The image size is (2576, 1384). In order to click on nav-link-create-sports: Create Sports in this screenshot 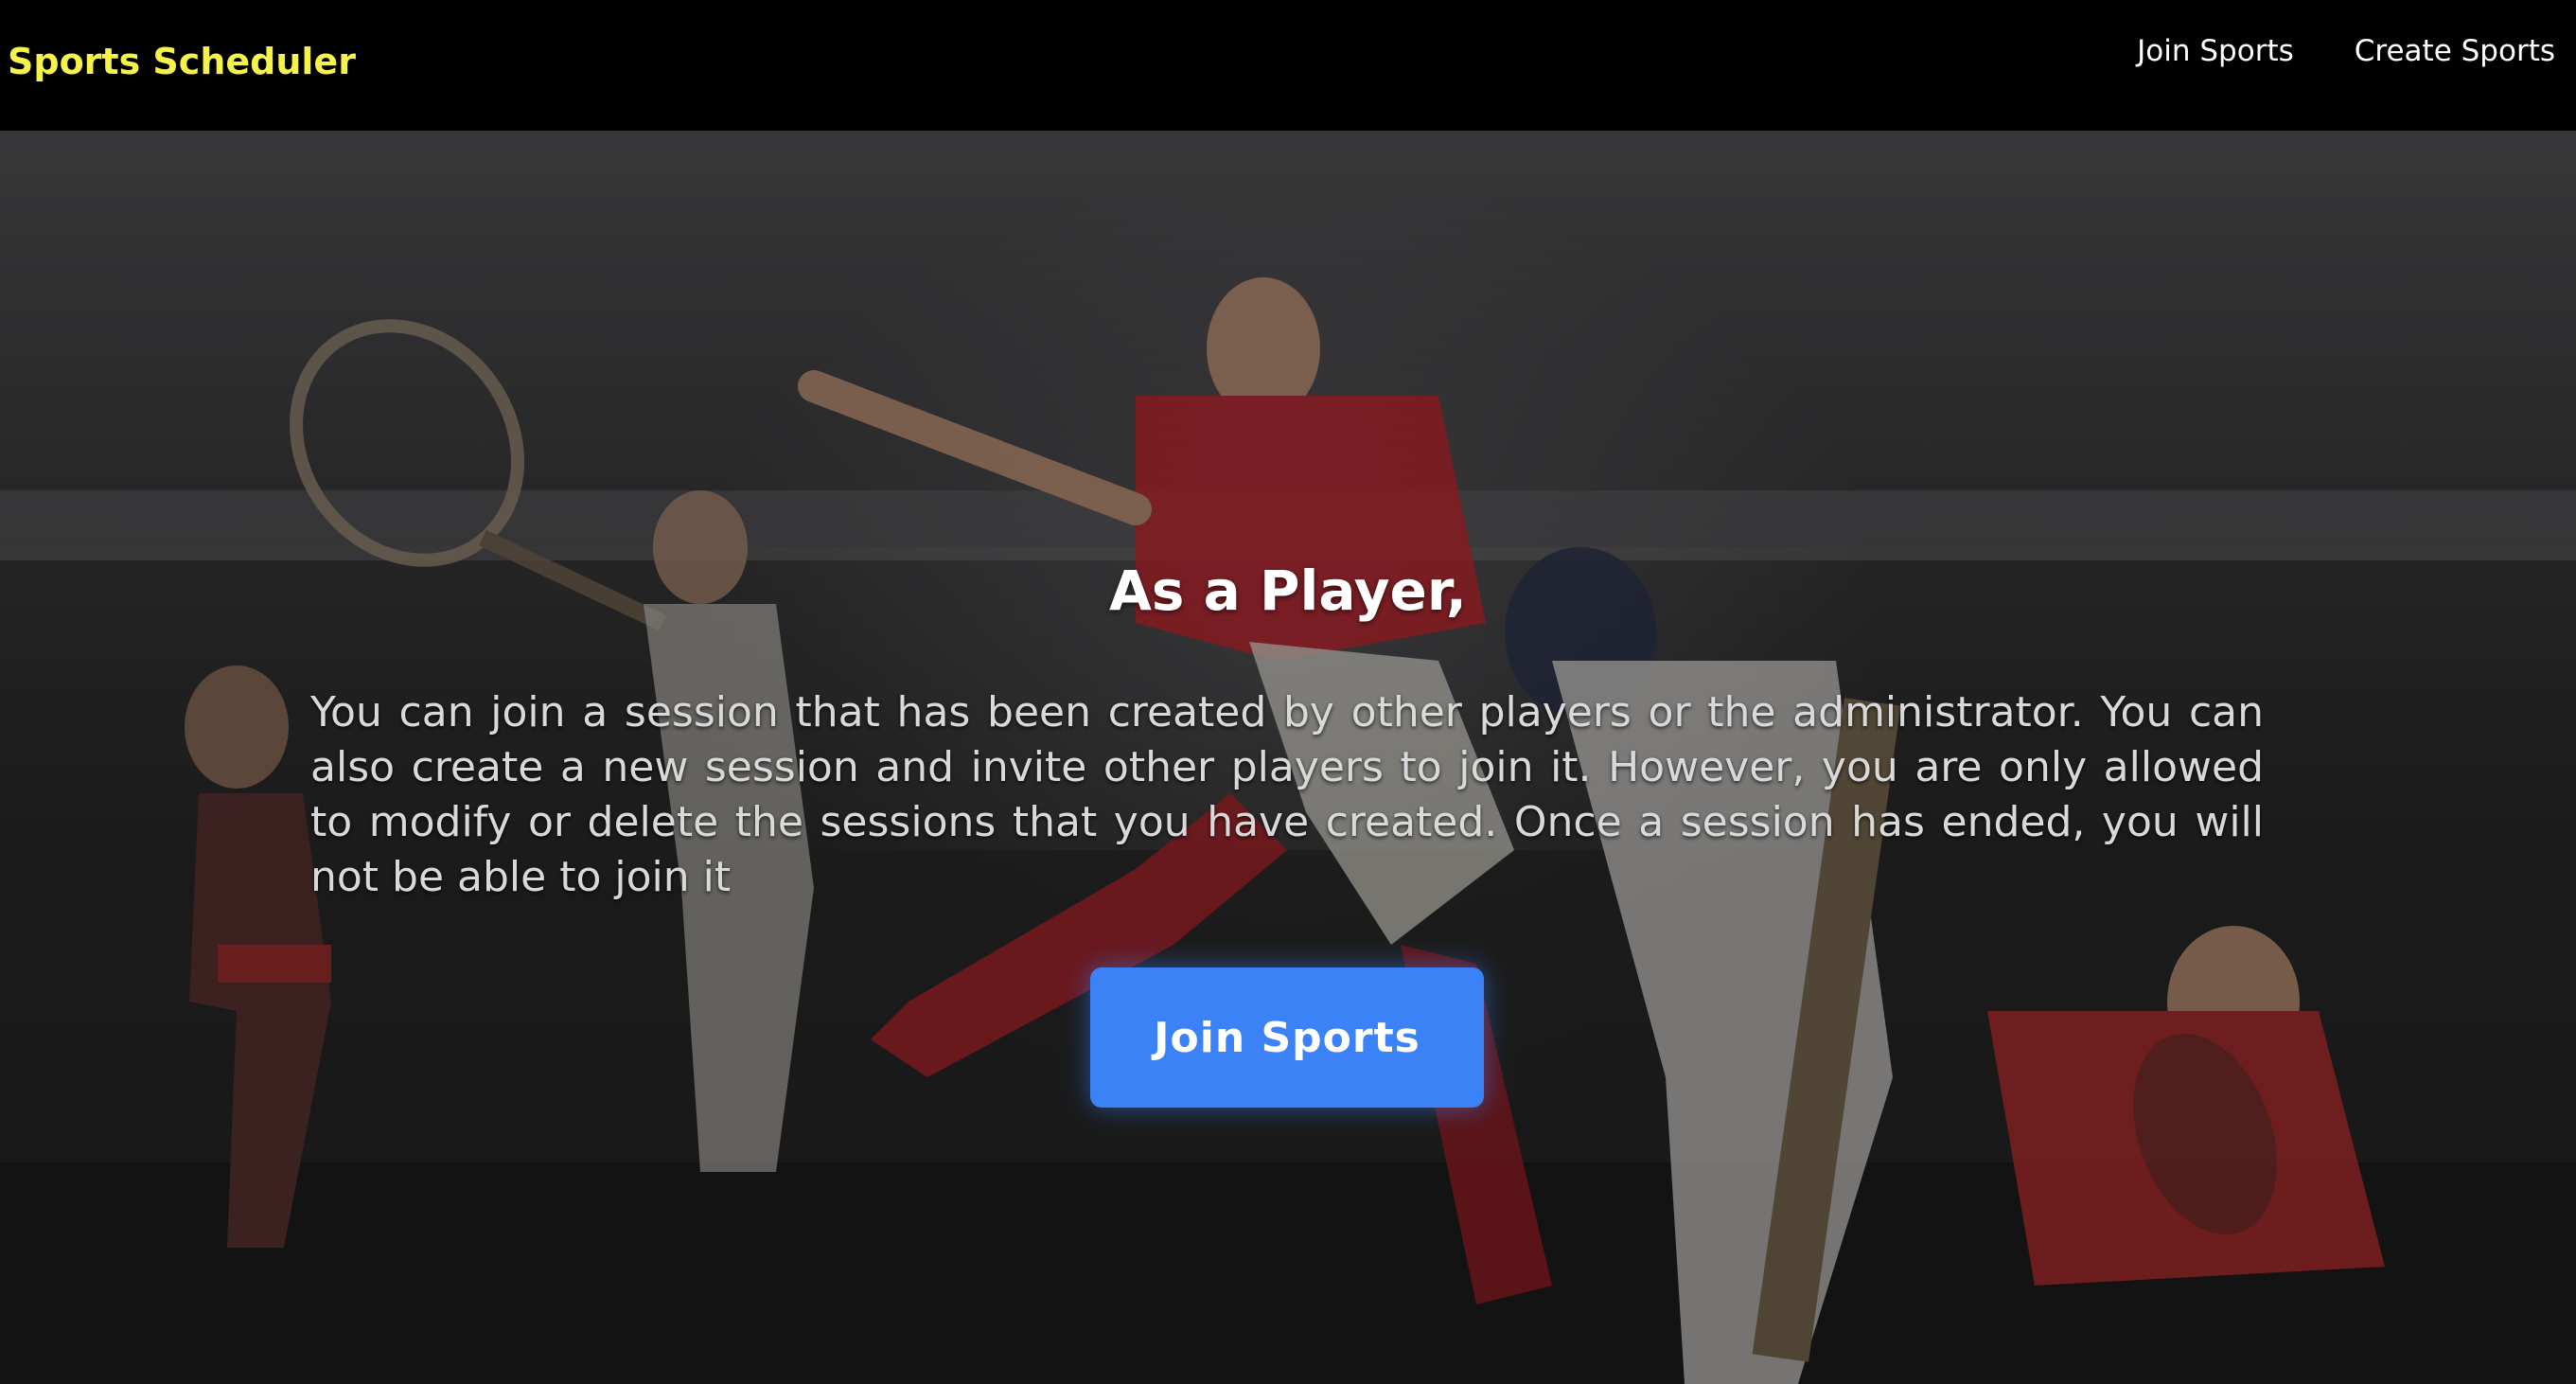, I will do `click(2455, 51)`.